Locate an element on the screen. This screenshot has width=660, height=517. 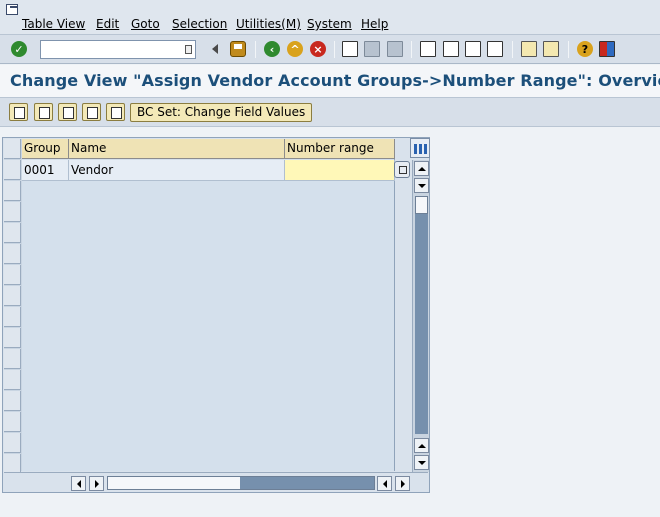
scroll-up-button is located at coordinates (421, 168).